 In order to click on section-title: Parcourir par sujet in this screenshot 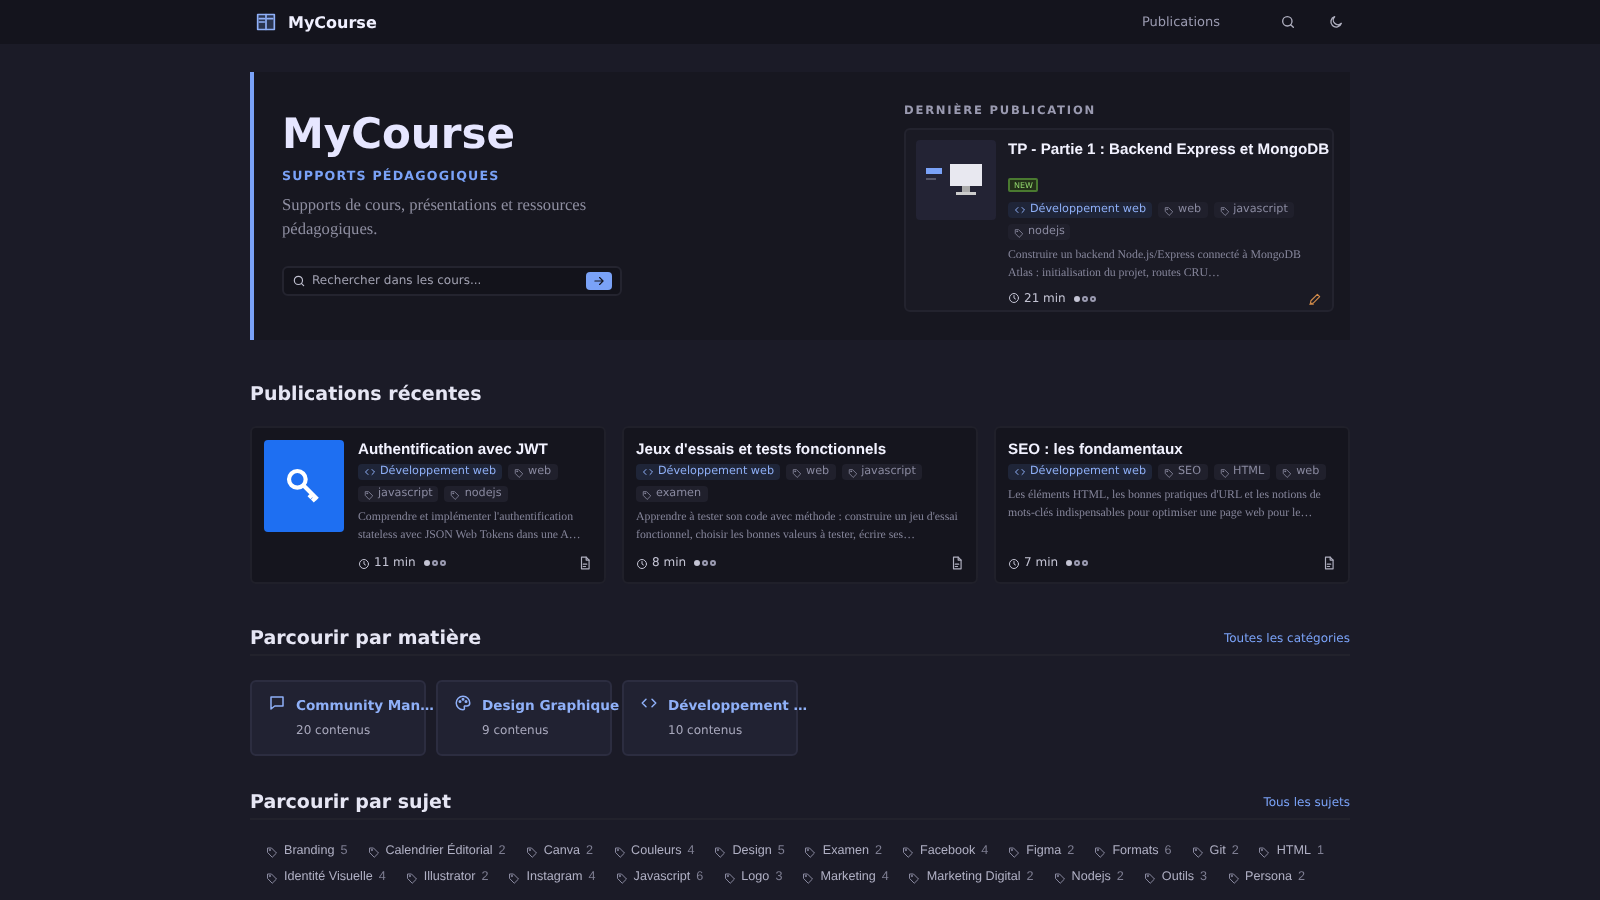, I will do `click(351, 803)`.